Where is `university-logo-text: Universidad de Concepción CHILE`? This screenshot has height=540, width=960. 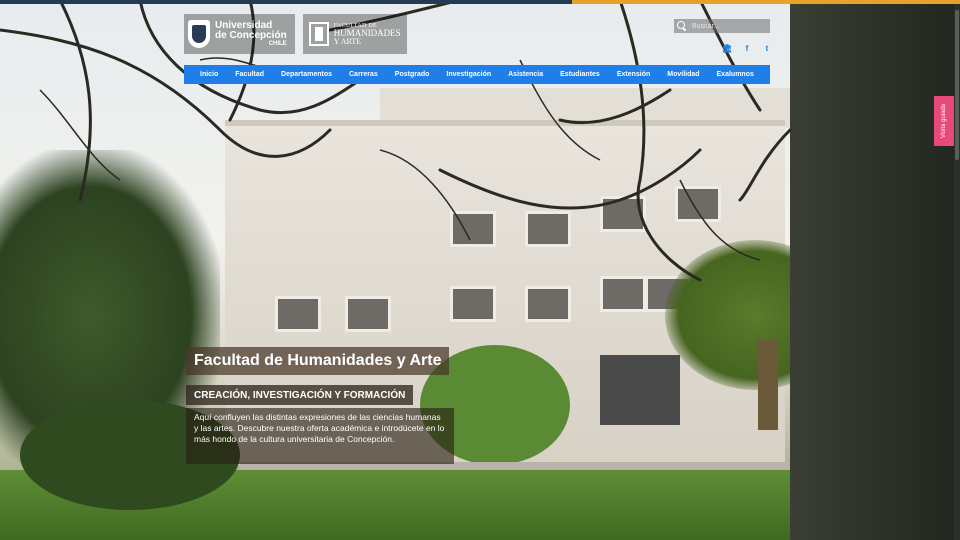 university-logo-text: Universidad de Concepción CHILE is located at coordinates (251, 34).